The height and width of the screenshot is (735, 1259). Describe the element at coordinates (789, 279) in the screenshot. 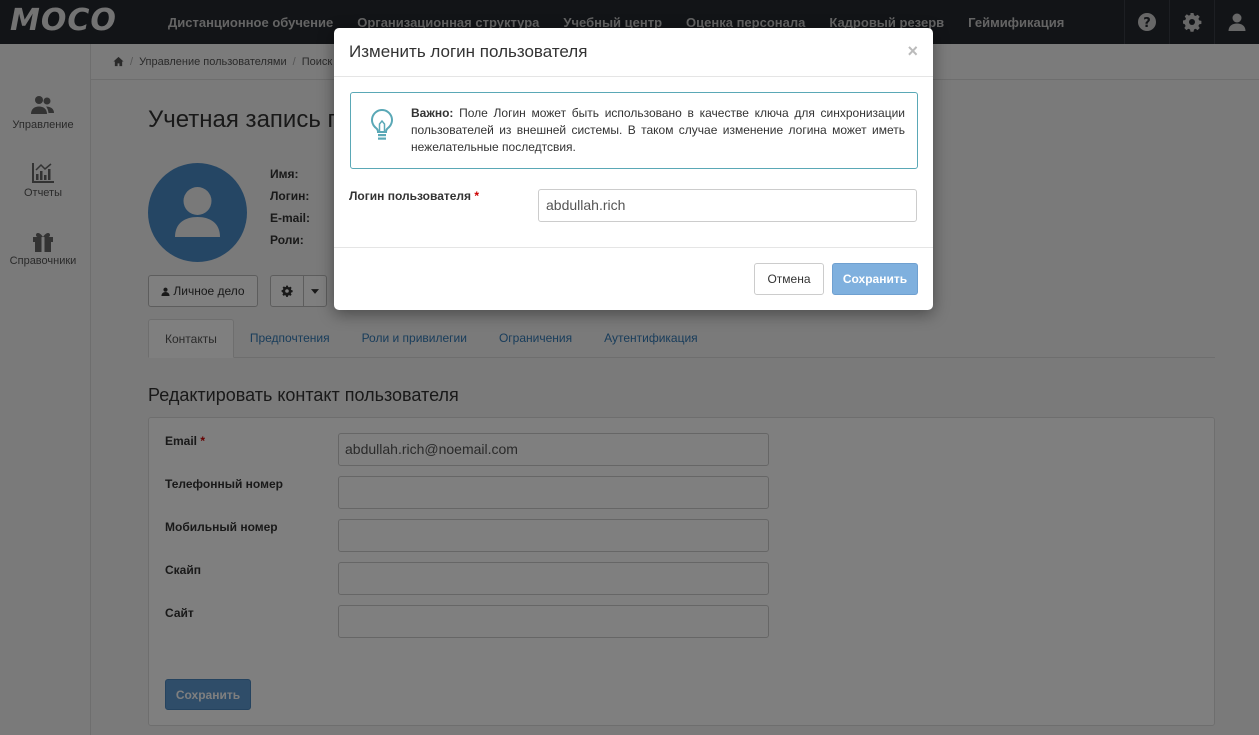

I see `cancel-button: Отмена` at that location.